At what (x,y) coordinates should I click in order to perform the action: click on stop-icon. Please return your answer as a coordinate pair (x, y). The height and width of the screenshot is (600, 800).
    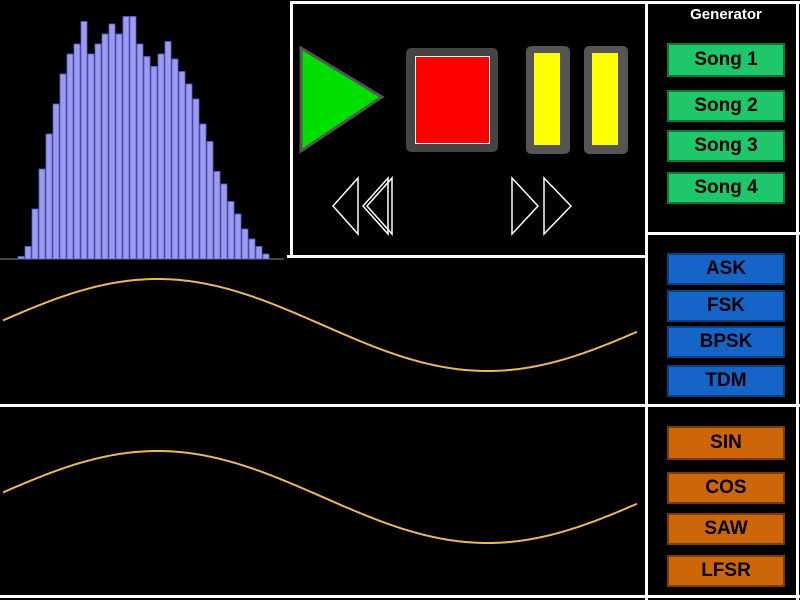
    Looking at the image, I should click on (452, 100).